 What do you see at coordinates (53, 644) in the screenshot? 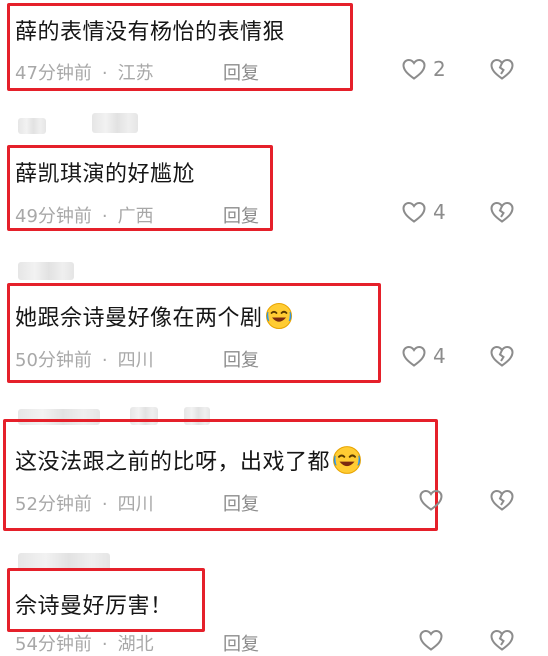
I see `comment-time: 54分钟前` at bounding box center [53, 644].